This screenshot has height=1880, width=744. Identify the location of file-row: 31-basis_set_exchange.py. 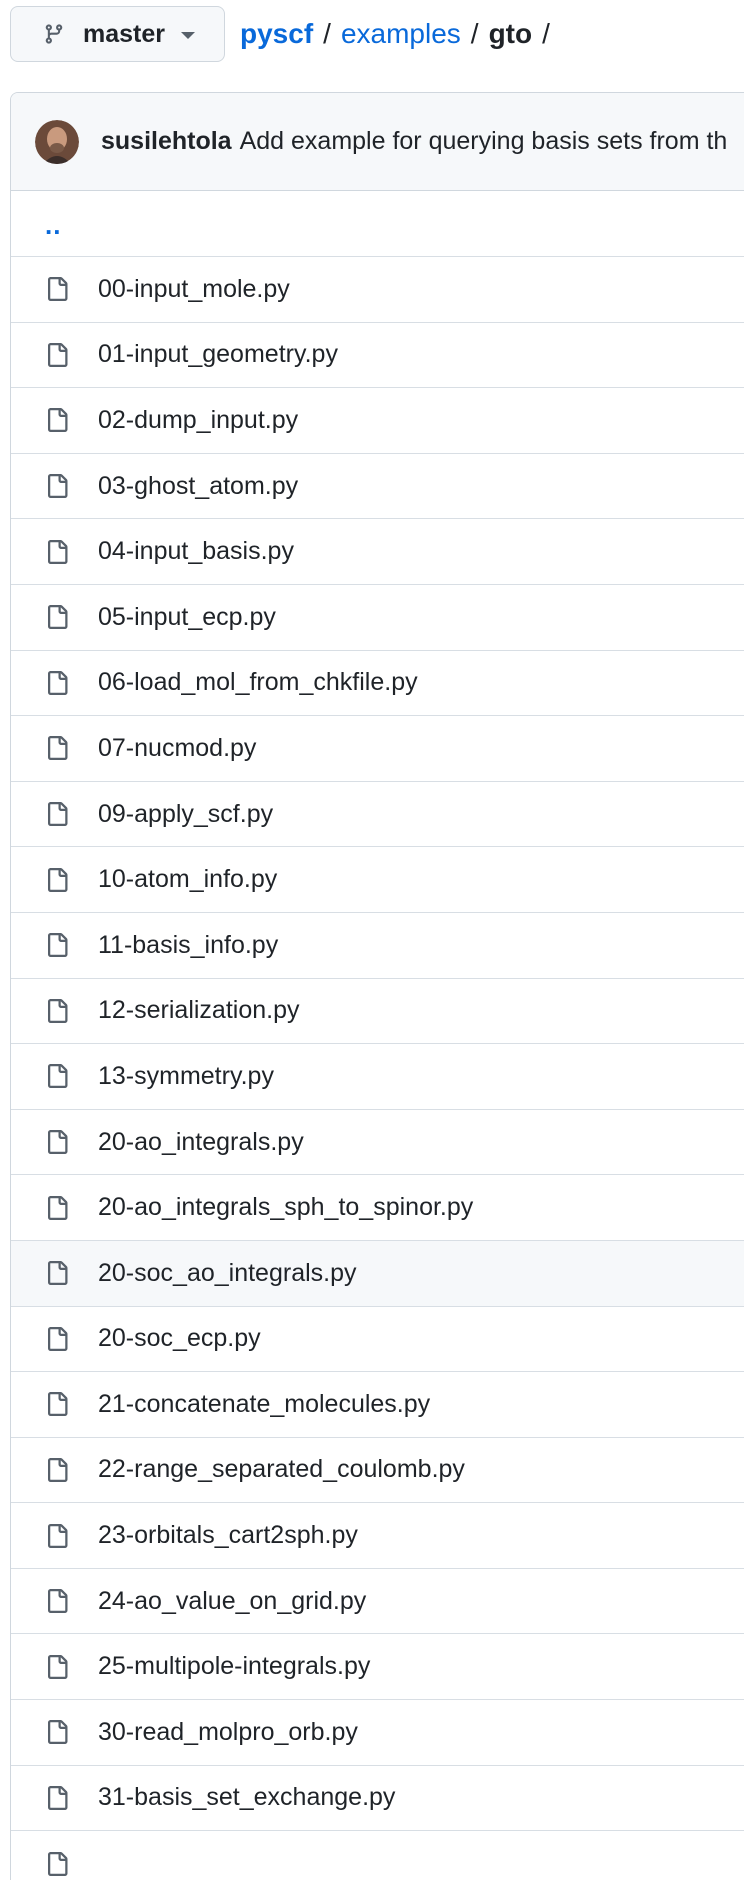
(377, 1799).